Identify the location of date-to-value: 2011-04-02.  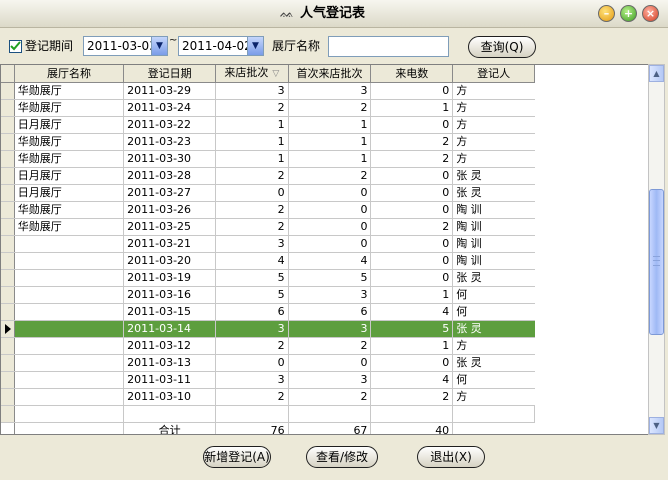
(217, 46).